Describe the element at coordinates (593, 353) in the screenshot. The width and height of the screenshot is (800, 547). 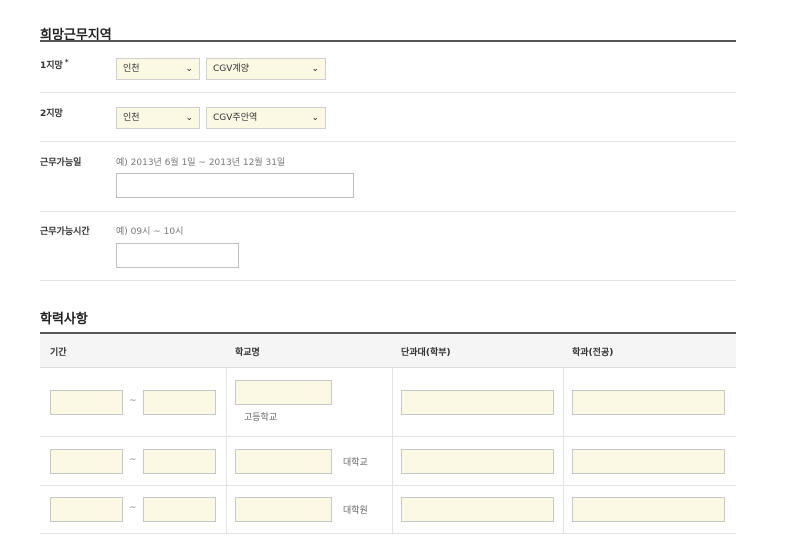
I see `header-major: 학과(전공)` at that location.